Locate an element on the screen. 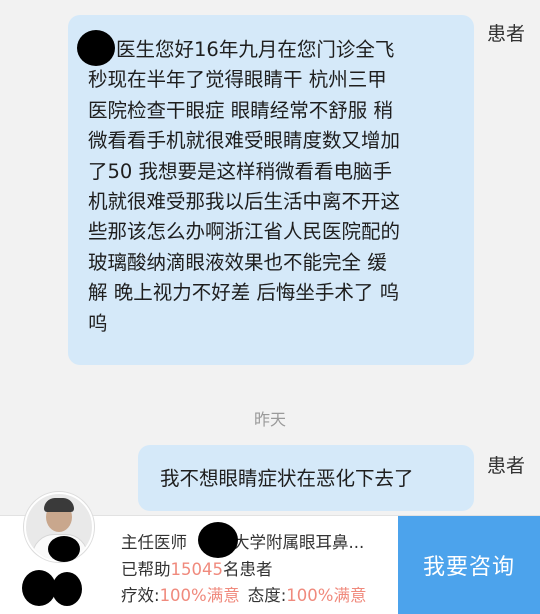  message-line: 呜 is located at coordinates (98, 323).